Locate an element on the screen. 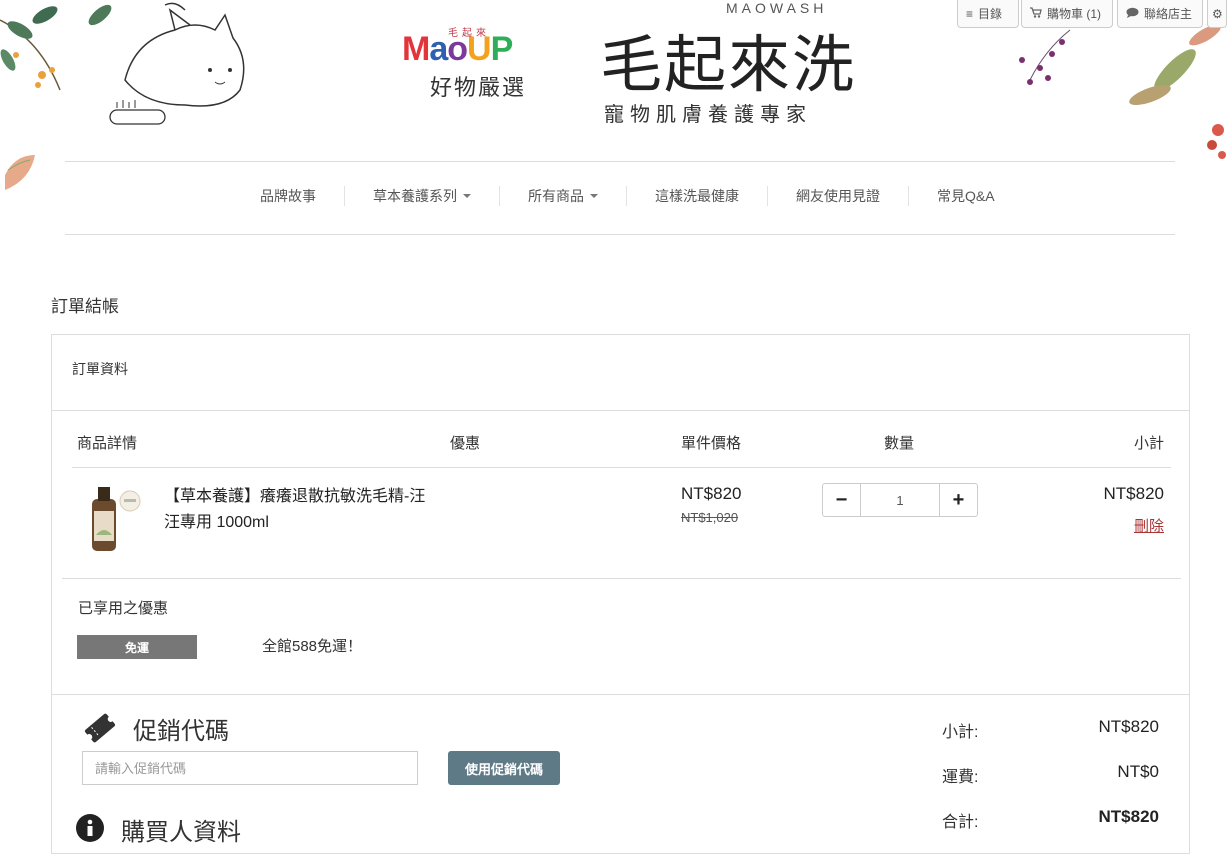 The width and height of the screenshot is (1227, 854). promo-code-input is located at coordinates (250, 768).